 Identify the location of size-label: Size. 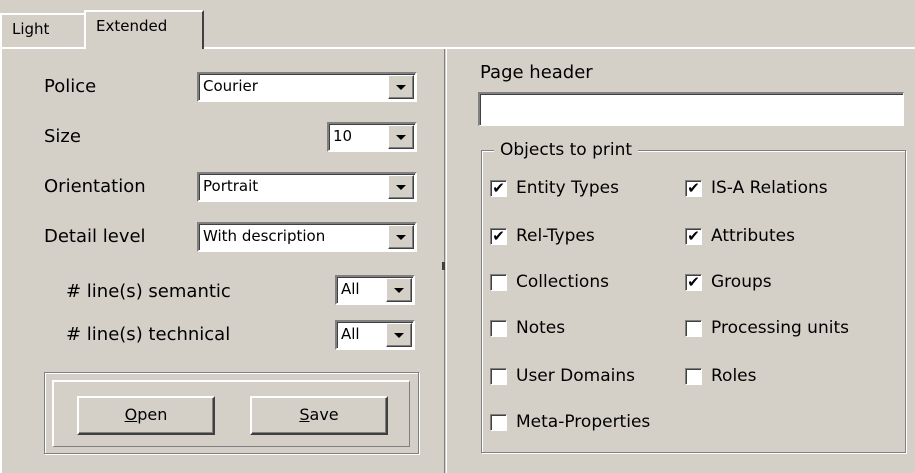
(62, 136).